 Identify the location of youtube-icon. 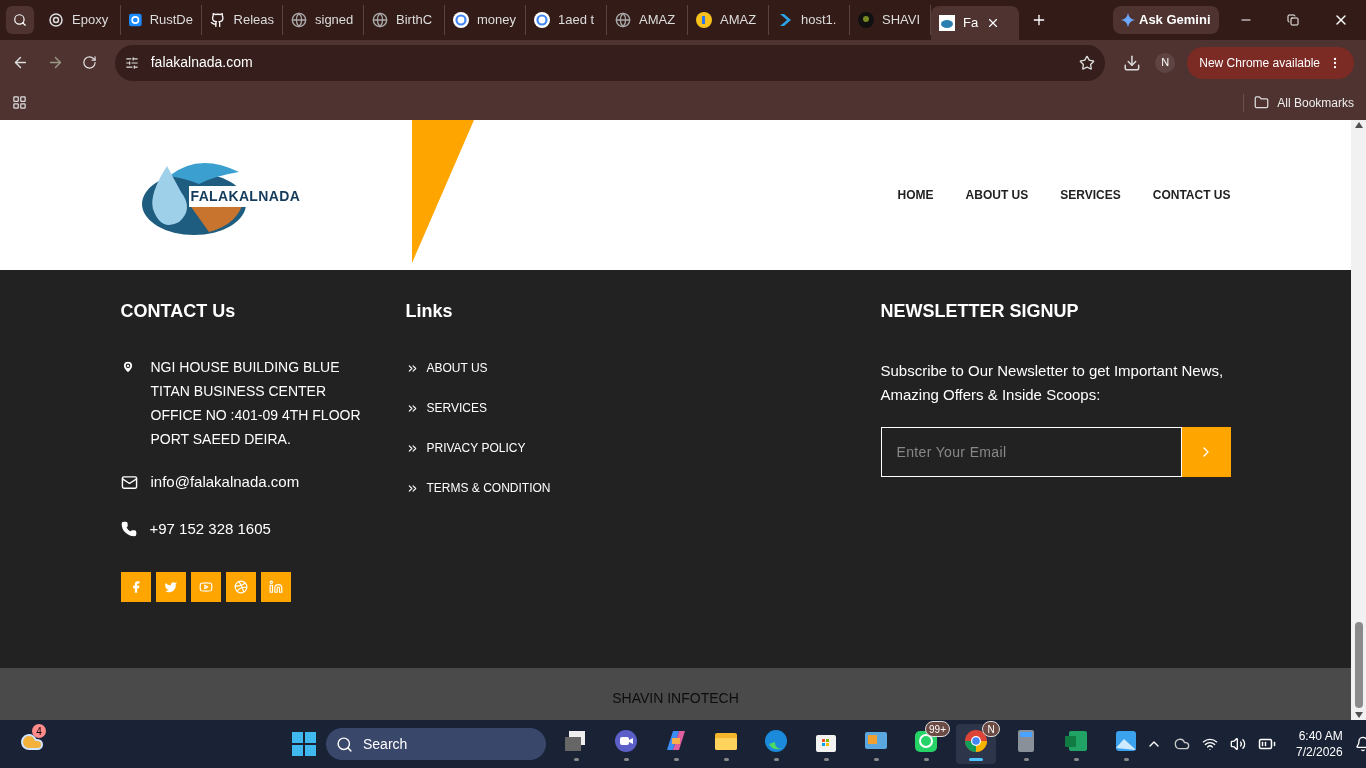
(205, 587).